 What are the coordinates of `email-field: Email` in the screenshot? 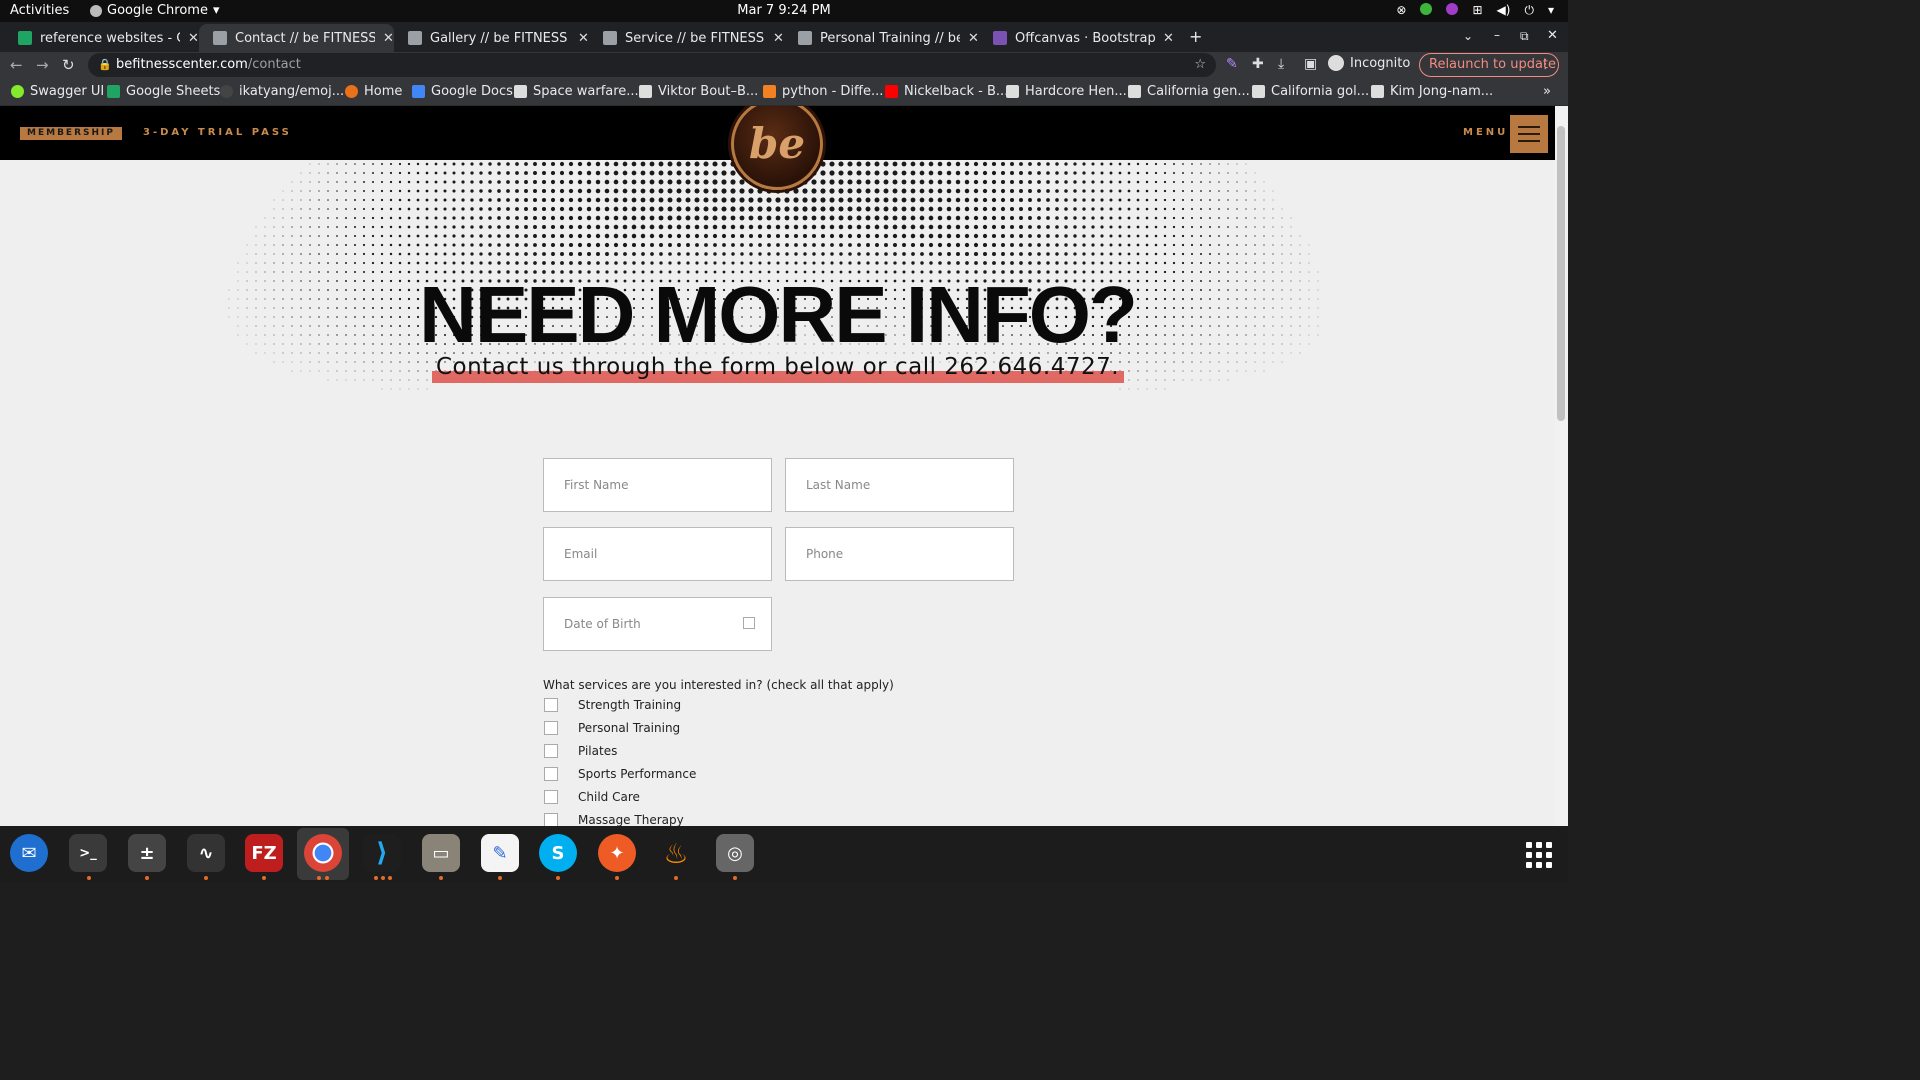 It's located at (657, 554).